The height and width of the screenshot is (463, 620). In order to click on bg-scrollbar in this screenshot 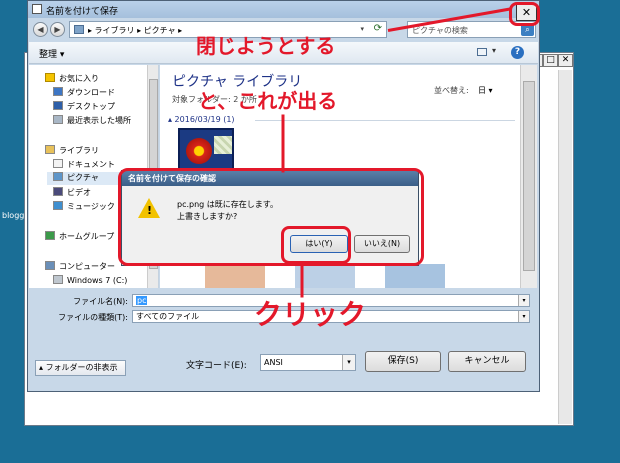, I will do `click(565, 247)`.